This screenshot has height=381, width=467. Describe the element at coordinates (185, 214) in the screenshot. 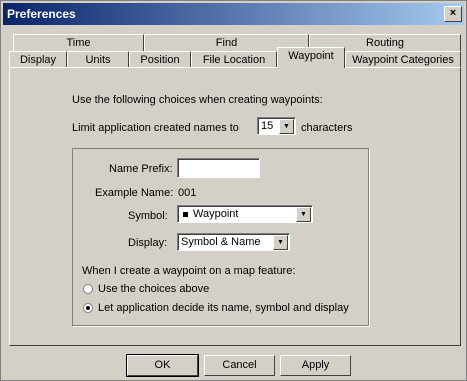

I see `waypoint-symbol-icon` at that location.